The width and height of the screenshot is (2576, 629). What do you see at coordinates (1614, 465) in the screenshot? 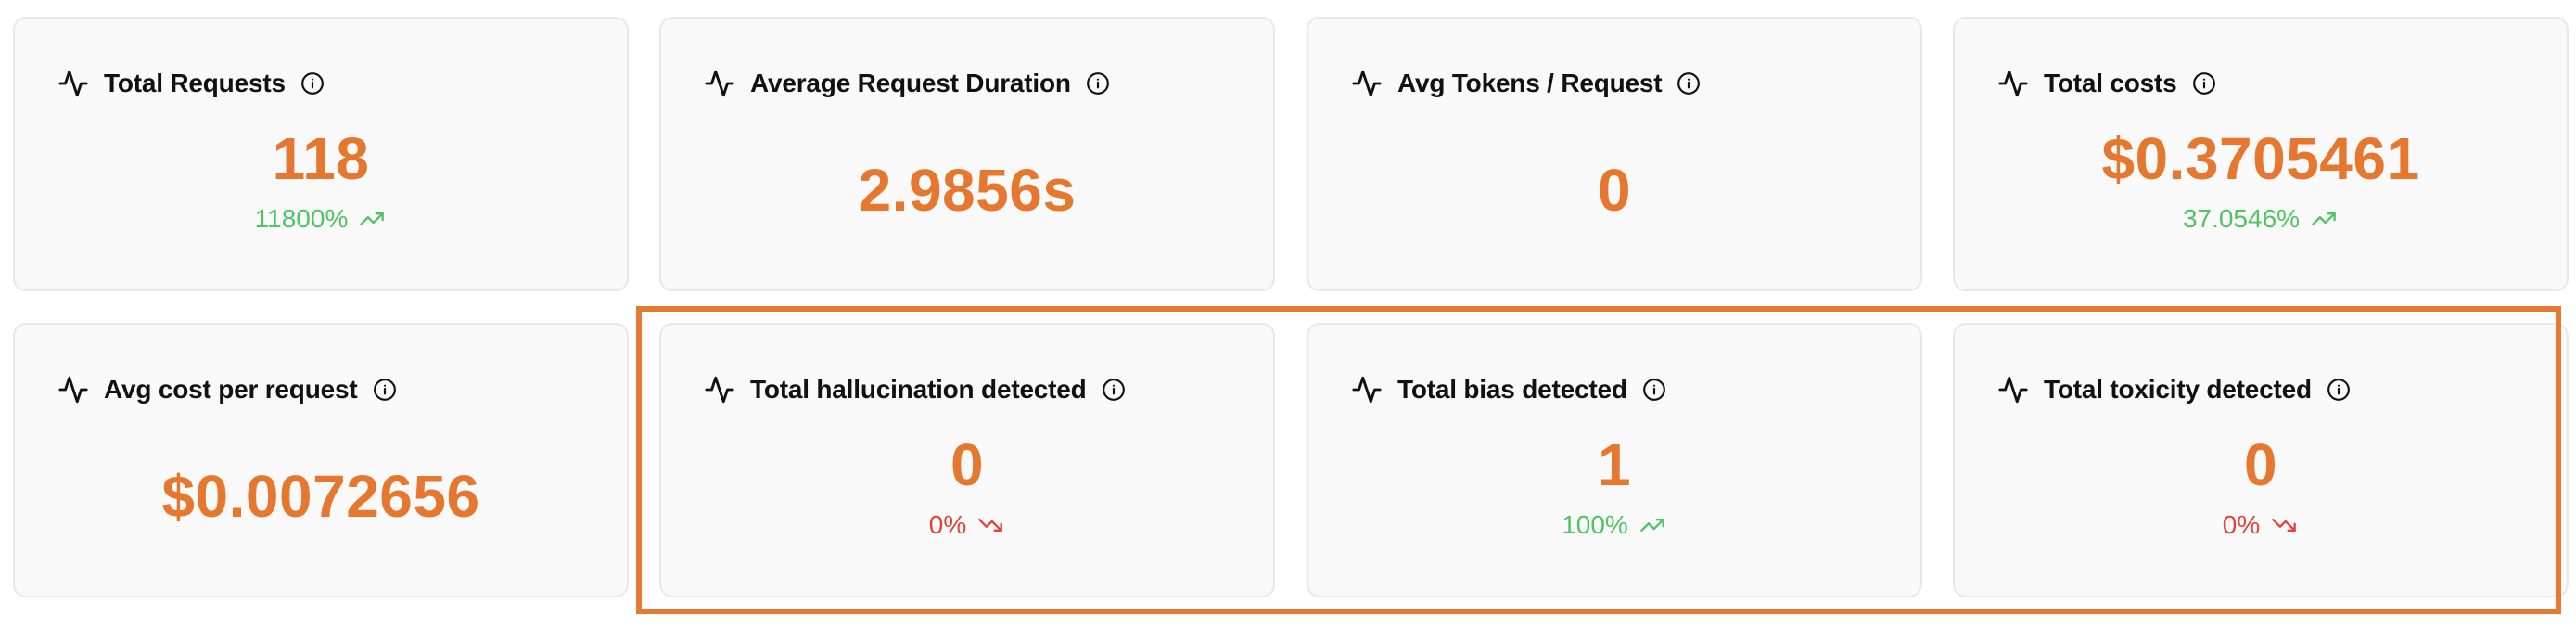
I see `metric-value: 1` at bounding box center [1614, 465].